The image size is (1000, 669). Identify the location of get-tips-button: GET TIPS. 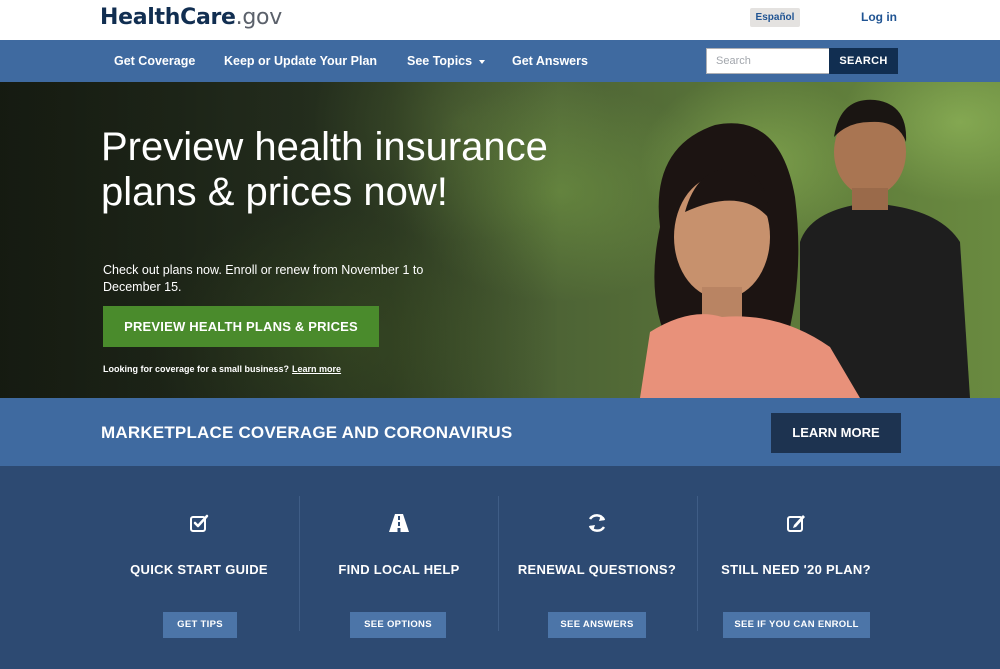
(200, 625).